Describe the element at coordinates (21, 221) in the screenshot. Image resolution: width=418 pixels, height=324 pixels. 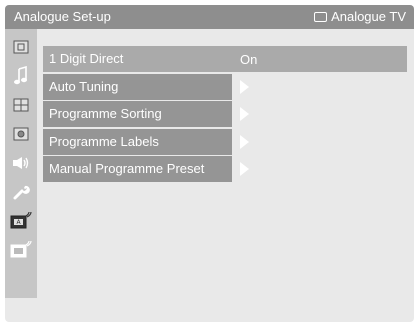
I see `analogue-setup-icon: A` at that location.